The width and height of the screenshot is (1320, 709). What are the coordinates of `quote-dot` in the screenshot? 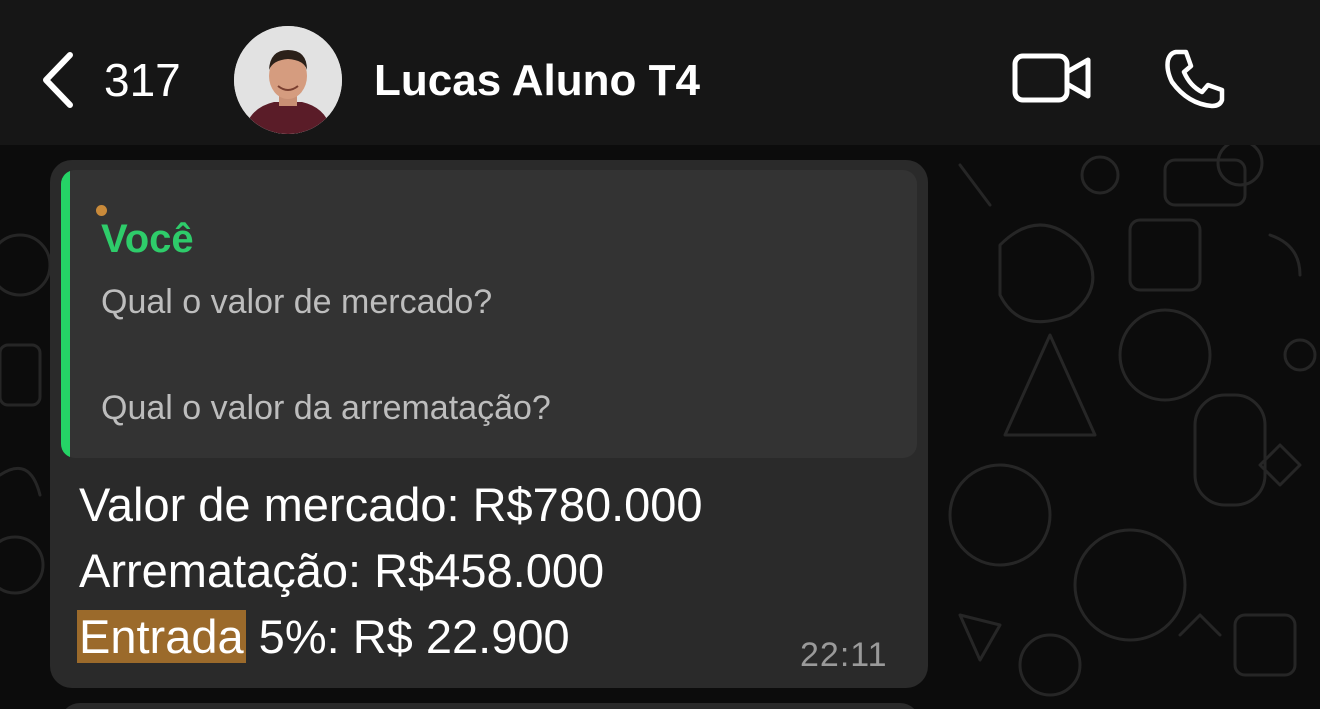 It's located at (101, 210).